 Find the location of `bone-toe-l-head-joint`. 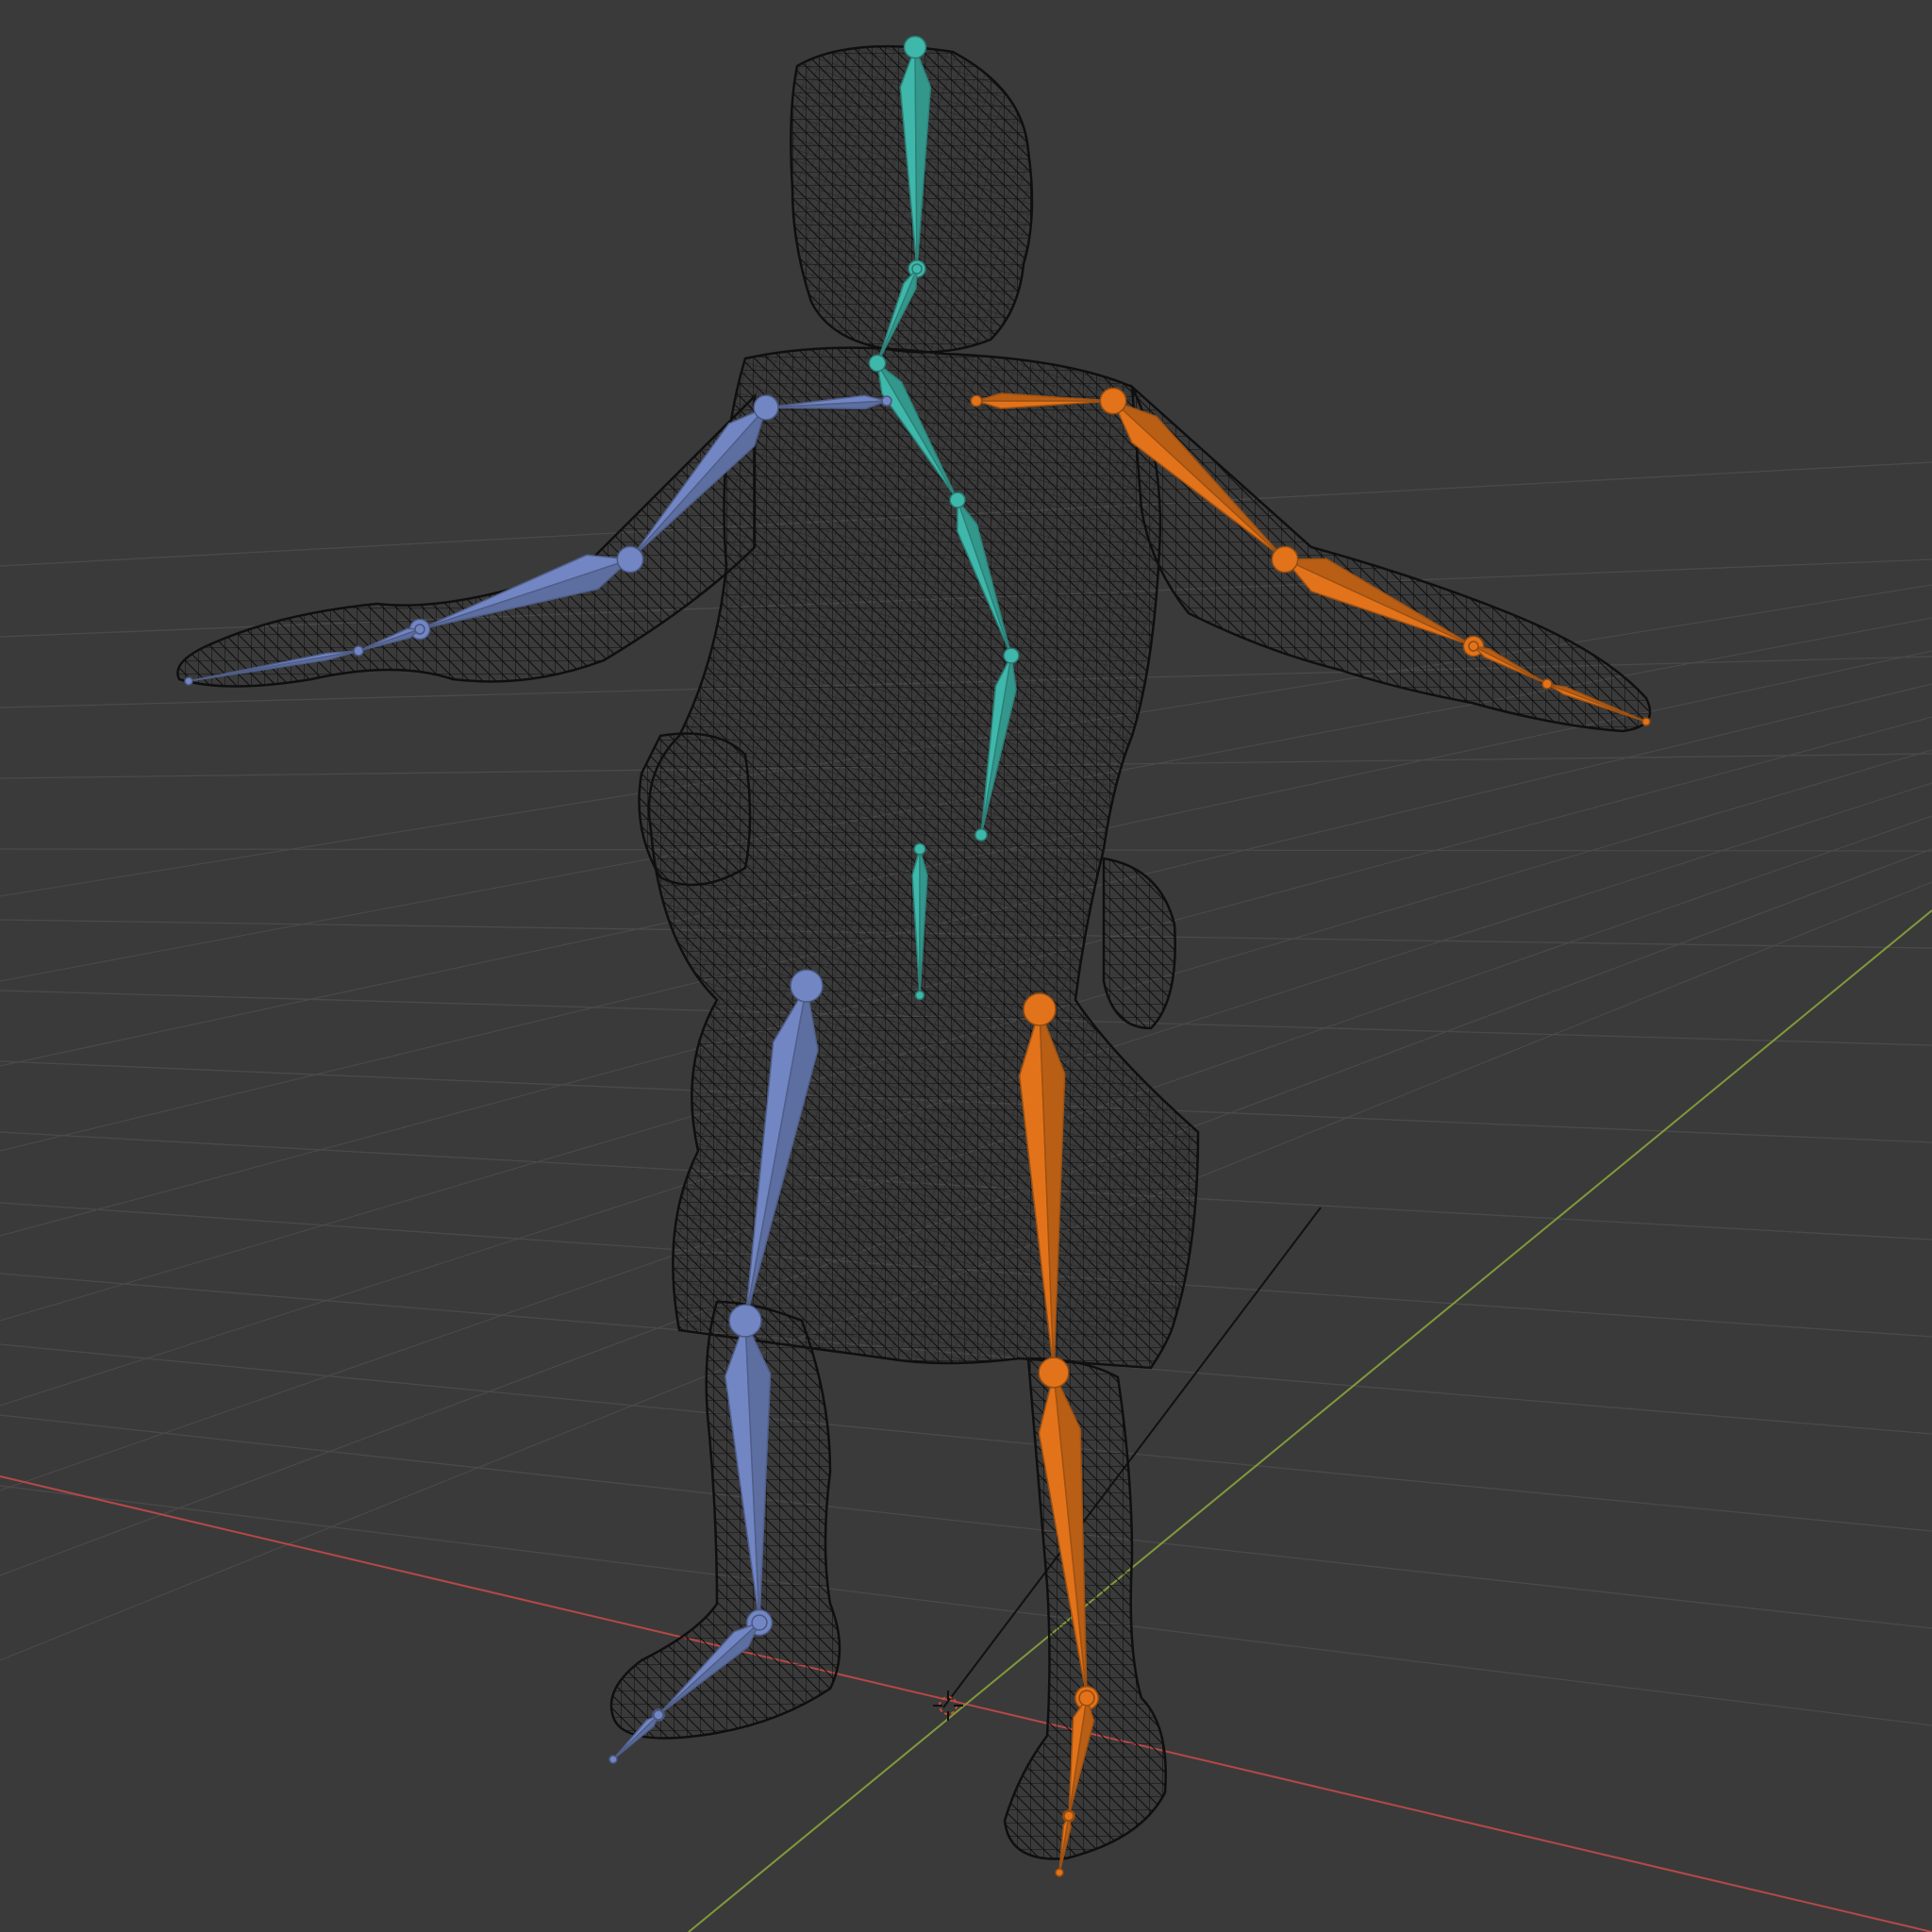

bone-toe-l-head-joint is located at coordinates (1069, 1816).